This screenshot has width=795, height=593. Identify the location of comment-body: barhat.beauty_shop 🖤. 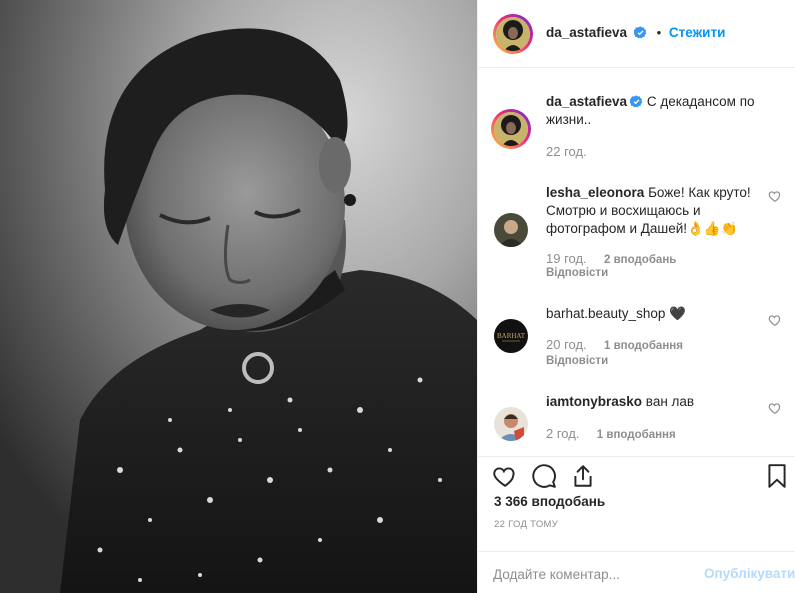
(653, 314).